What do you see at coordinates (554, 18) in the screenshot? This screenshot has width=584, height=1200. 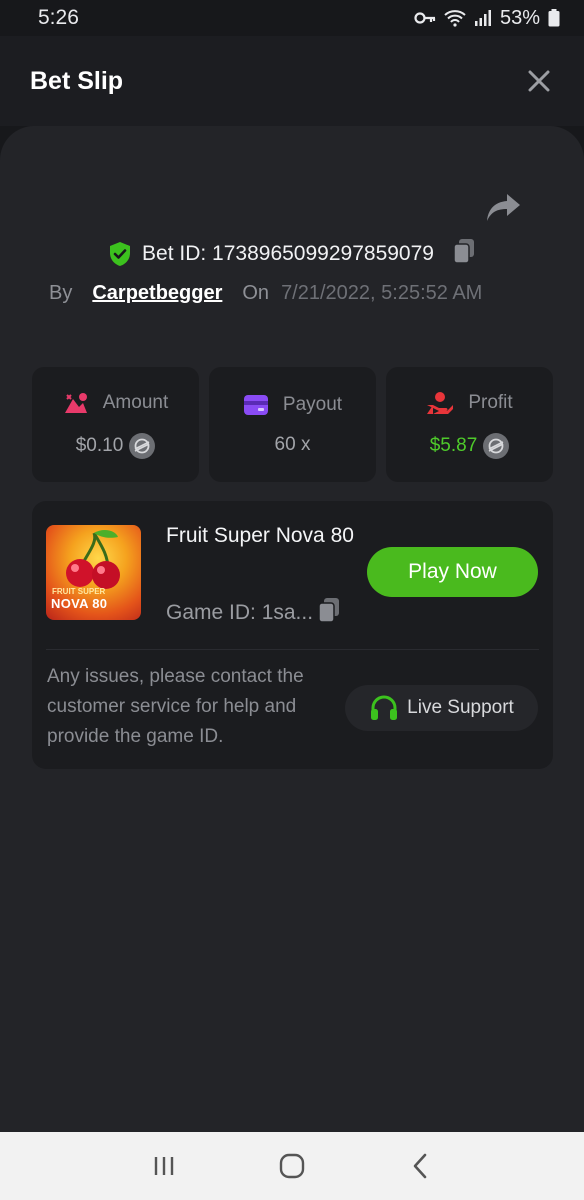 I see `battery-icon` at bounding box center [554, 18].